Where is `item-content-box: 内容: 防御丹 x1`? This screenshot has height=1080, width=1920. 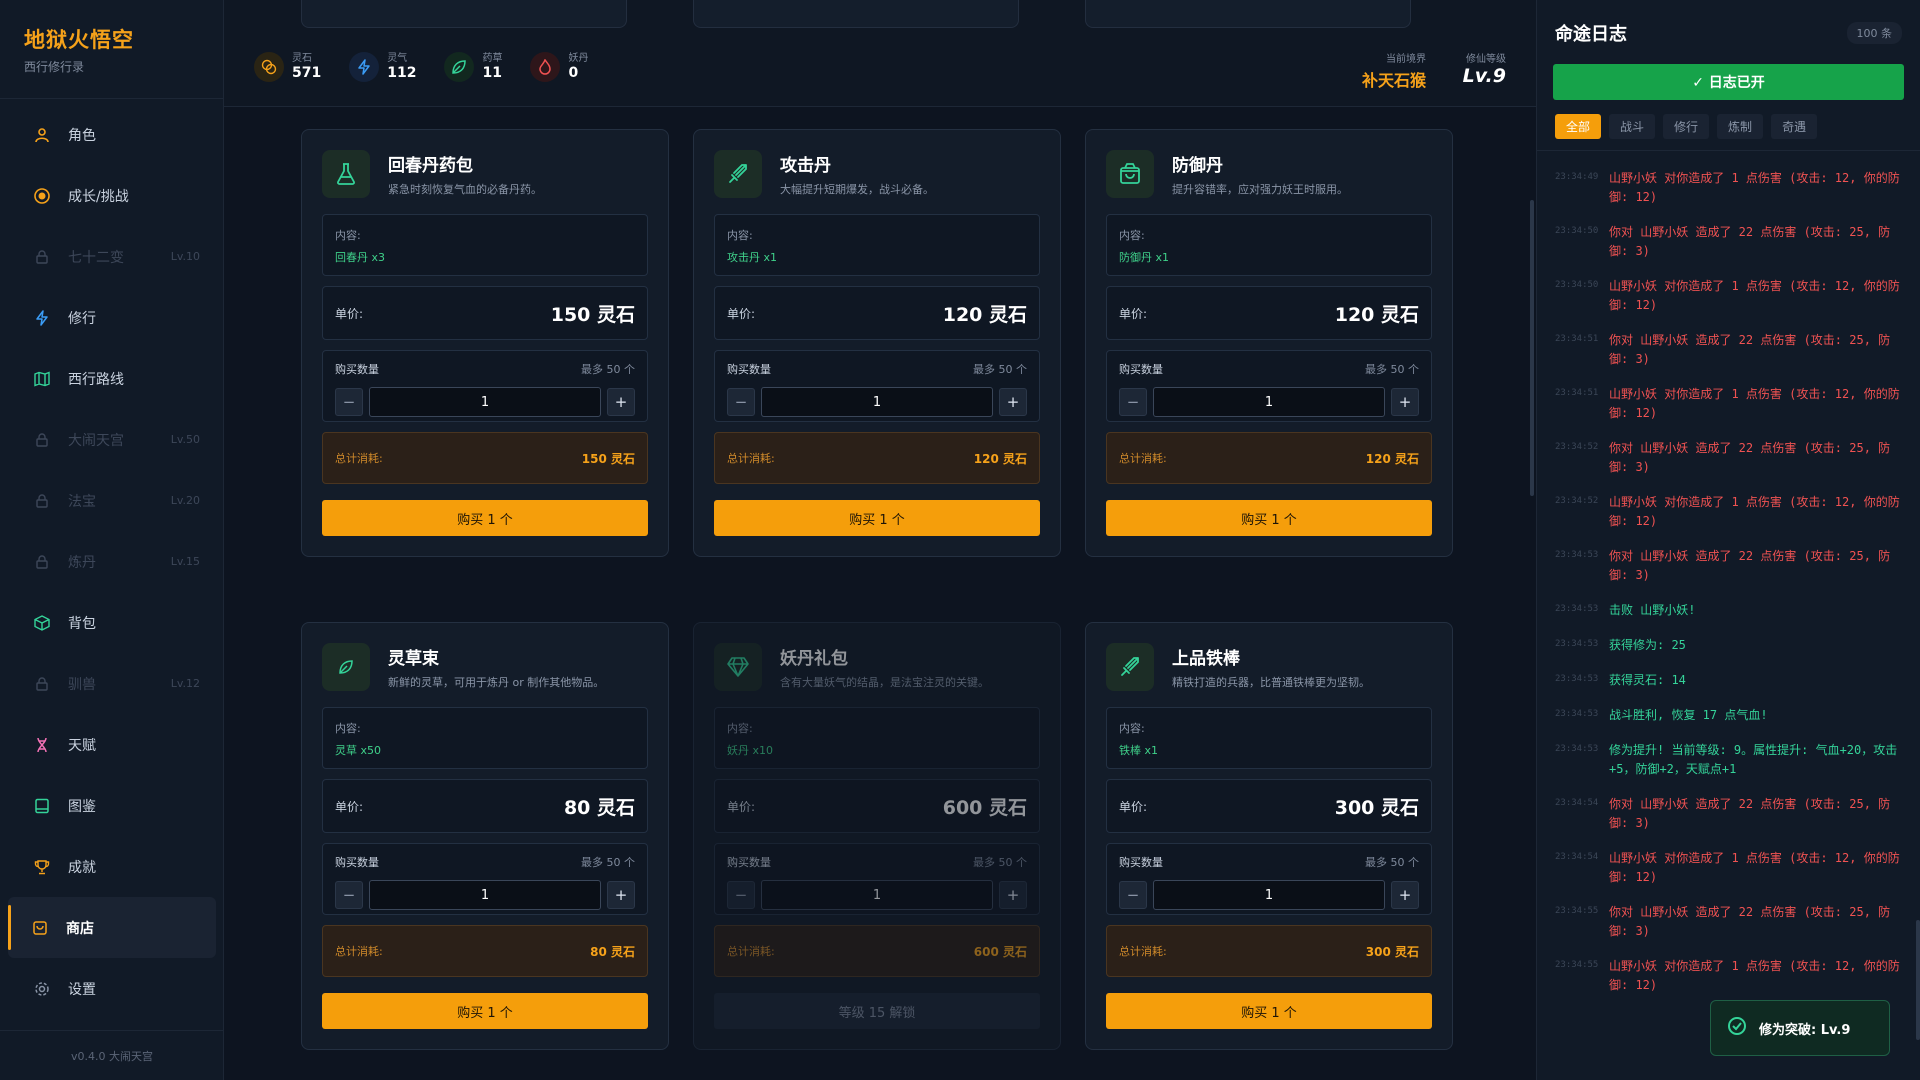 item-content-box: 内容: 防御丹 x1 is located at coordinates (1269, 245).